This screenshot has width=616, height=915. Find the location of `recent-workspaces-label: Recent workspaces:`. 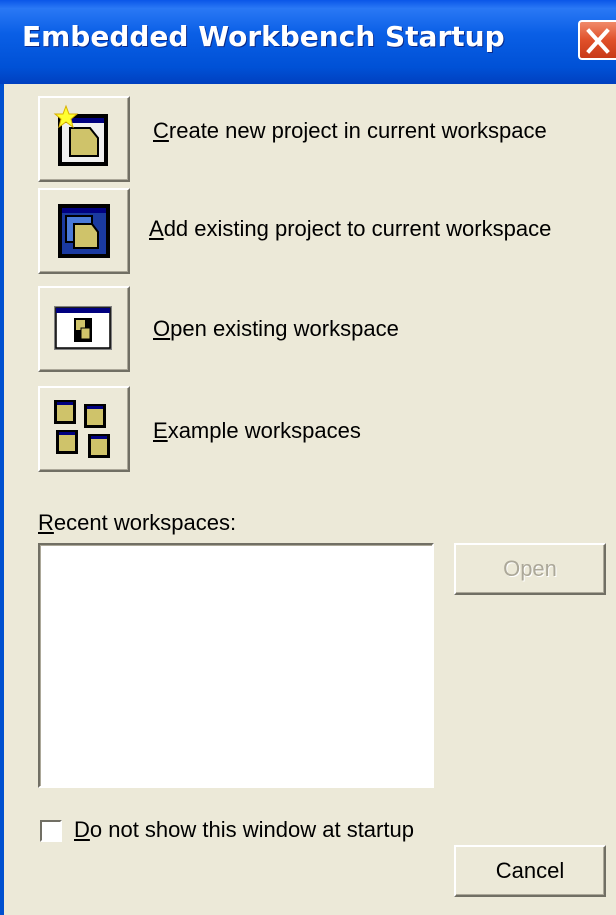

recent-workspaces-label: Recent workspaces: is located at coordinates (137, 523).